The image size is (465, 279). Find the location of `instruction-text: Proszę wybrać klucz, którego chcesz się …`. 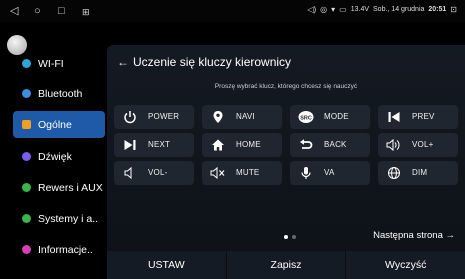

instruction-text: Proszę wybrać klucz, którego chcesz się … is located at coordinates (286, 86).